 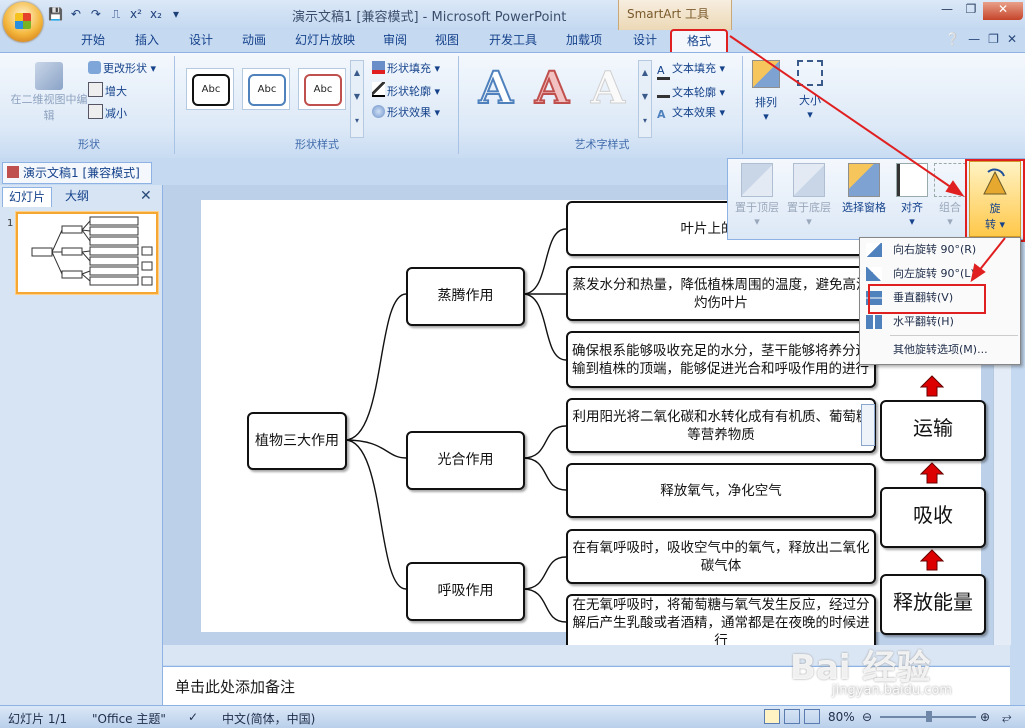 I want to click on tab-format: 格式, so click(x=699, y=41).